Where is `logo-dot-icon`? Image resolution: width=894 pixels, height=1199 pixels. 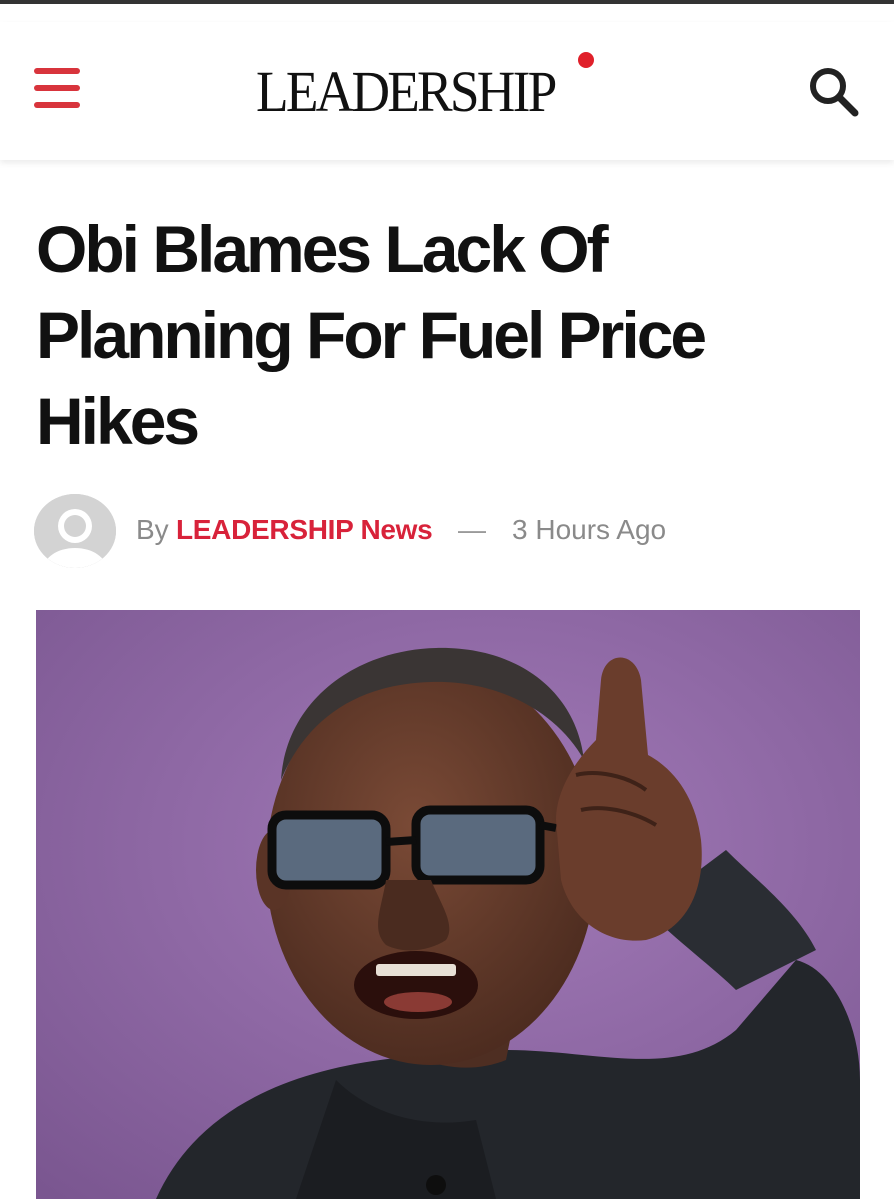
logo-dot-icon is located at coordinates (586, 60).